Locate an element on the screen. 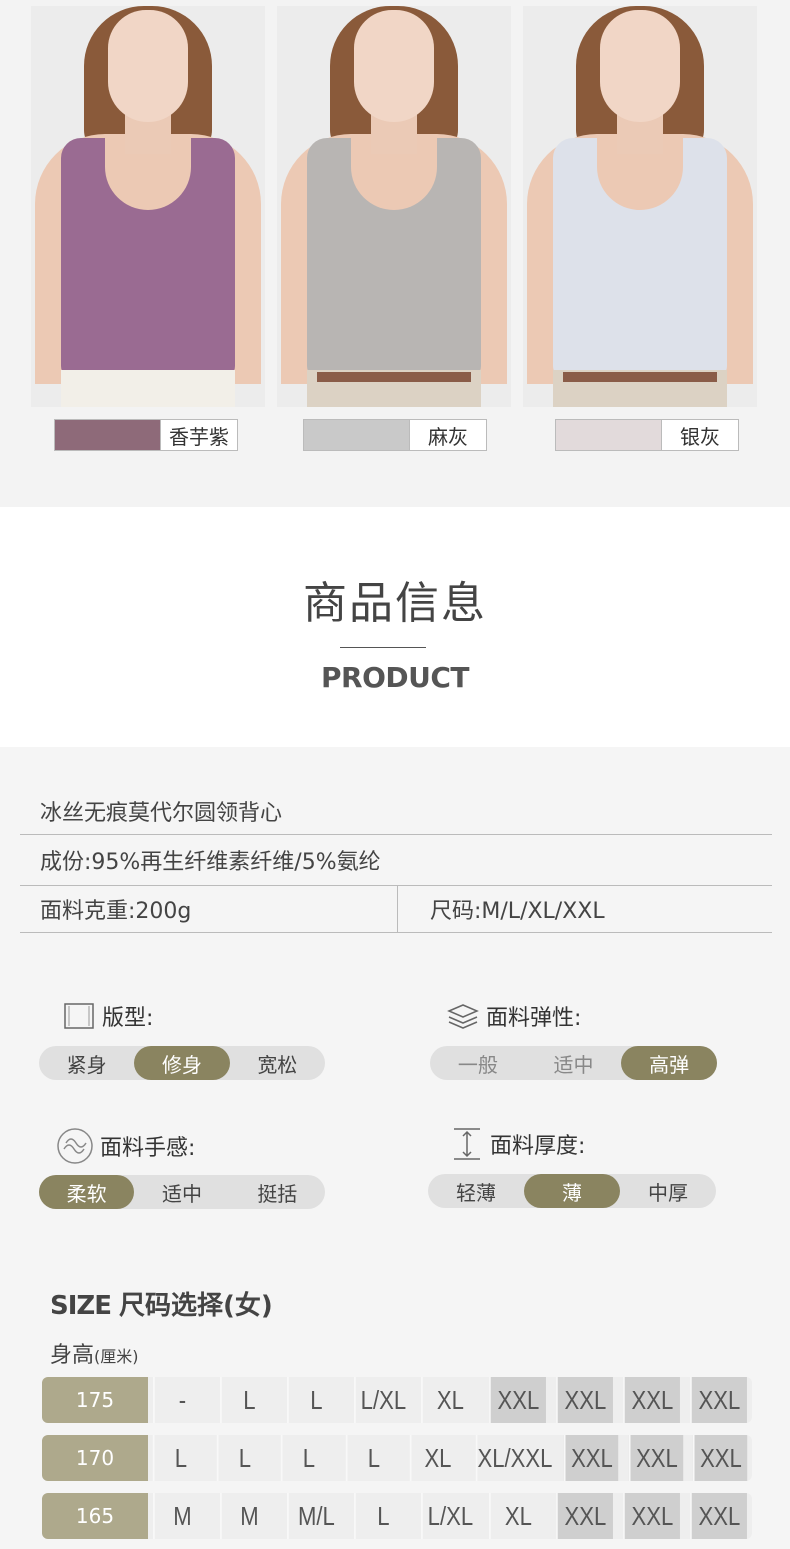  size-chart-title: SIZE 尺码选择(女) is located at coordinates (161, 1303).